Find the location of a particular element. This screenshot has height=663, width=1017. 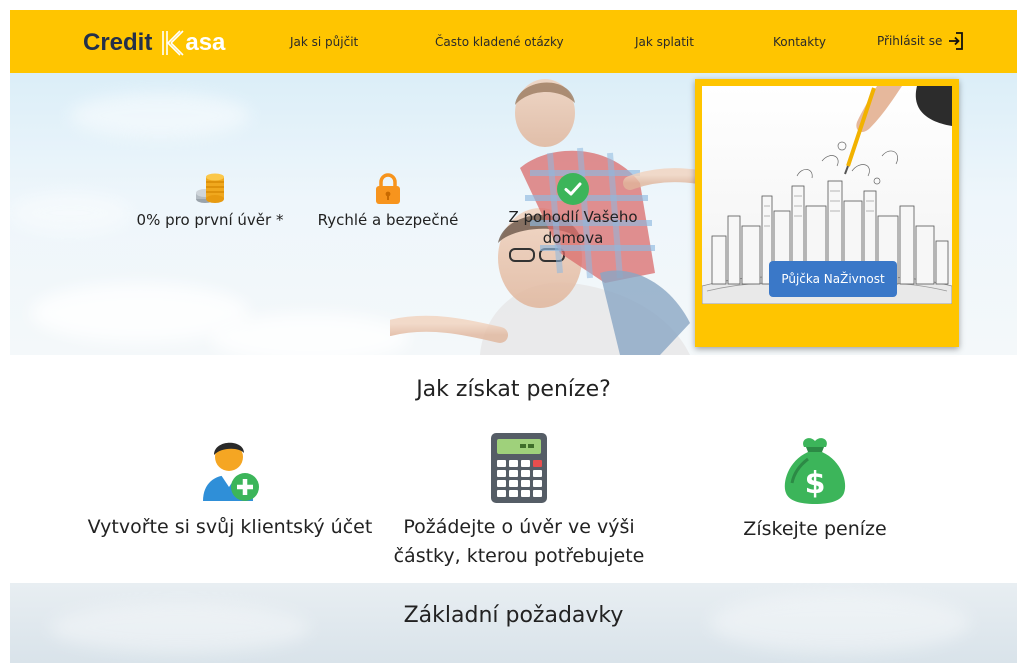

promo-card: Půjčka NaŽivnost is located at coordinates (827, 213).